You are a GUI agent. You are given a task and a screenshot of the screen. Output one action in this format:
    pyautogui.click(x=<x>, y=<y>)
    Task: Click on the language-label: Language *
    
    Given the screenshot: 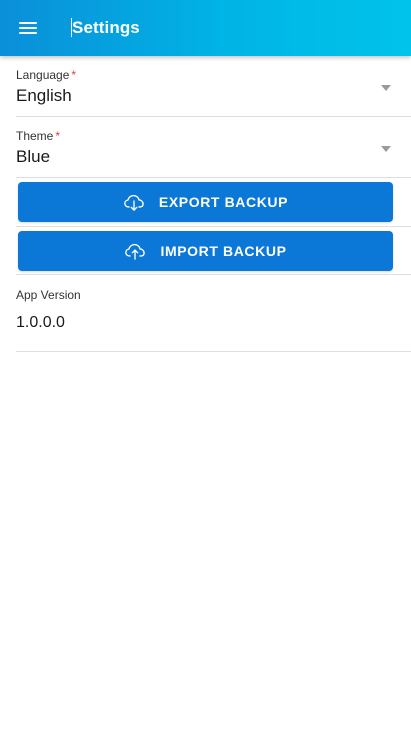 What is the action you would take?
    pyautogui.click(x=213, y=75)
    